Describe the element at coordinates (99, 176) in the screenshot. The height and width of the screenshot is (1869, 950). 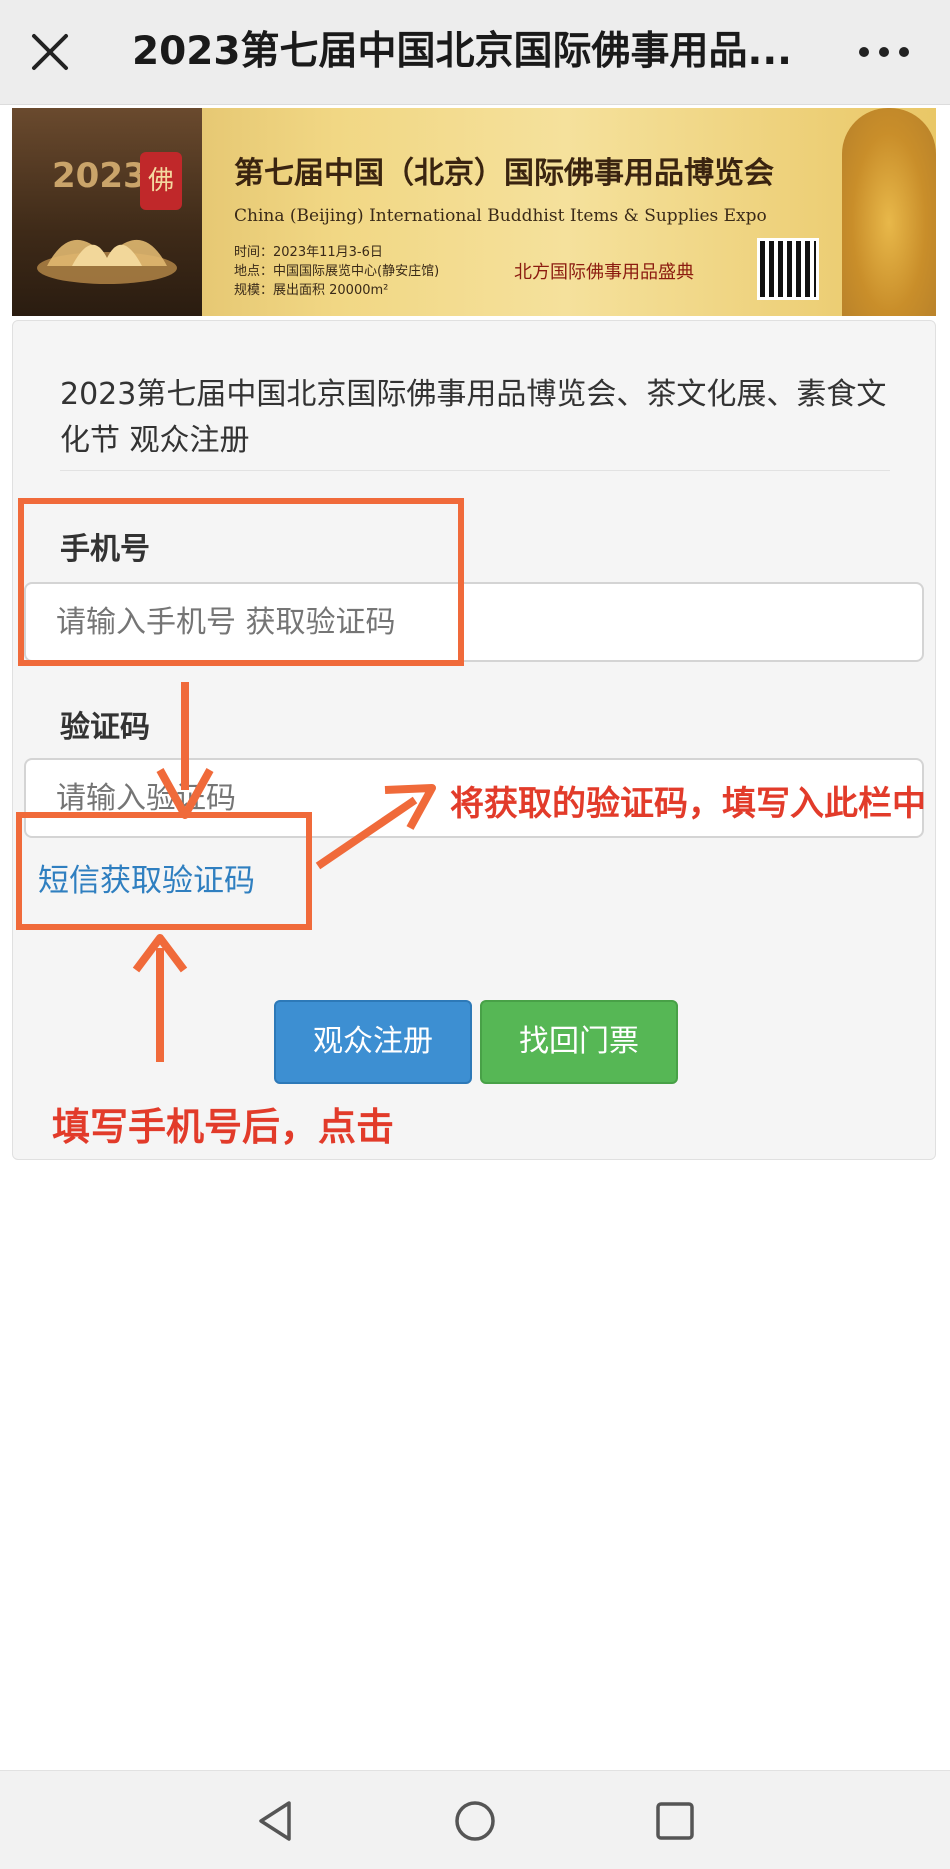
I see `banner-year: 2023` at that location.